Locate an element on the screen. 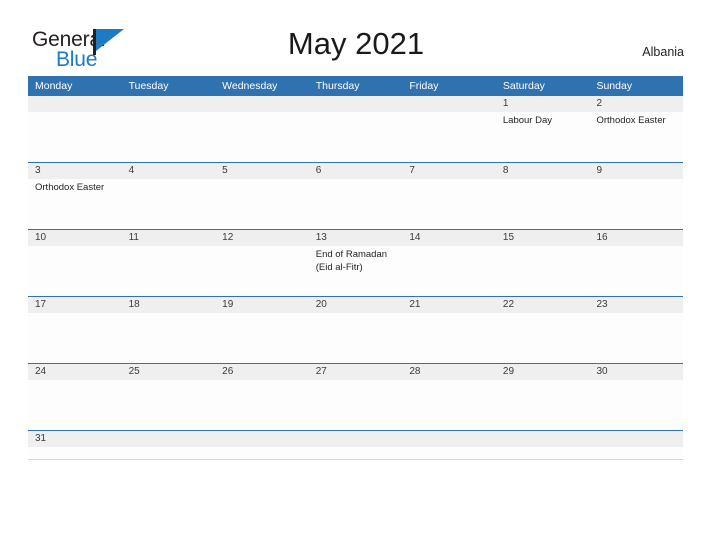 The height and width of the screenshot is (550, 712). calendar-day-cell: 27 is located at coordinates (356, 397).